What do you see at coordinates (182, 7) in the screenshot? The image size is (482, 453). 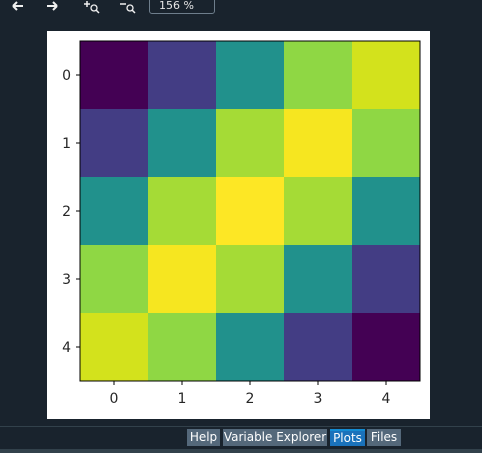 I see `zoom-level-field: 156 %` at bounding box center [182, 7].